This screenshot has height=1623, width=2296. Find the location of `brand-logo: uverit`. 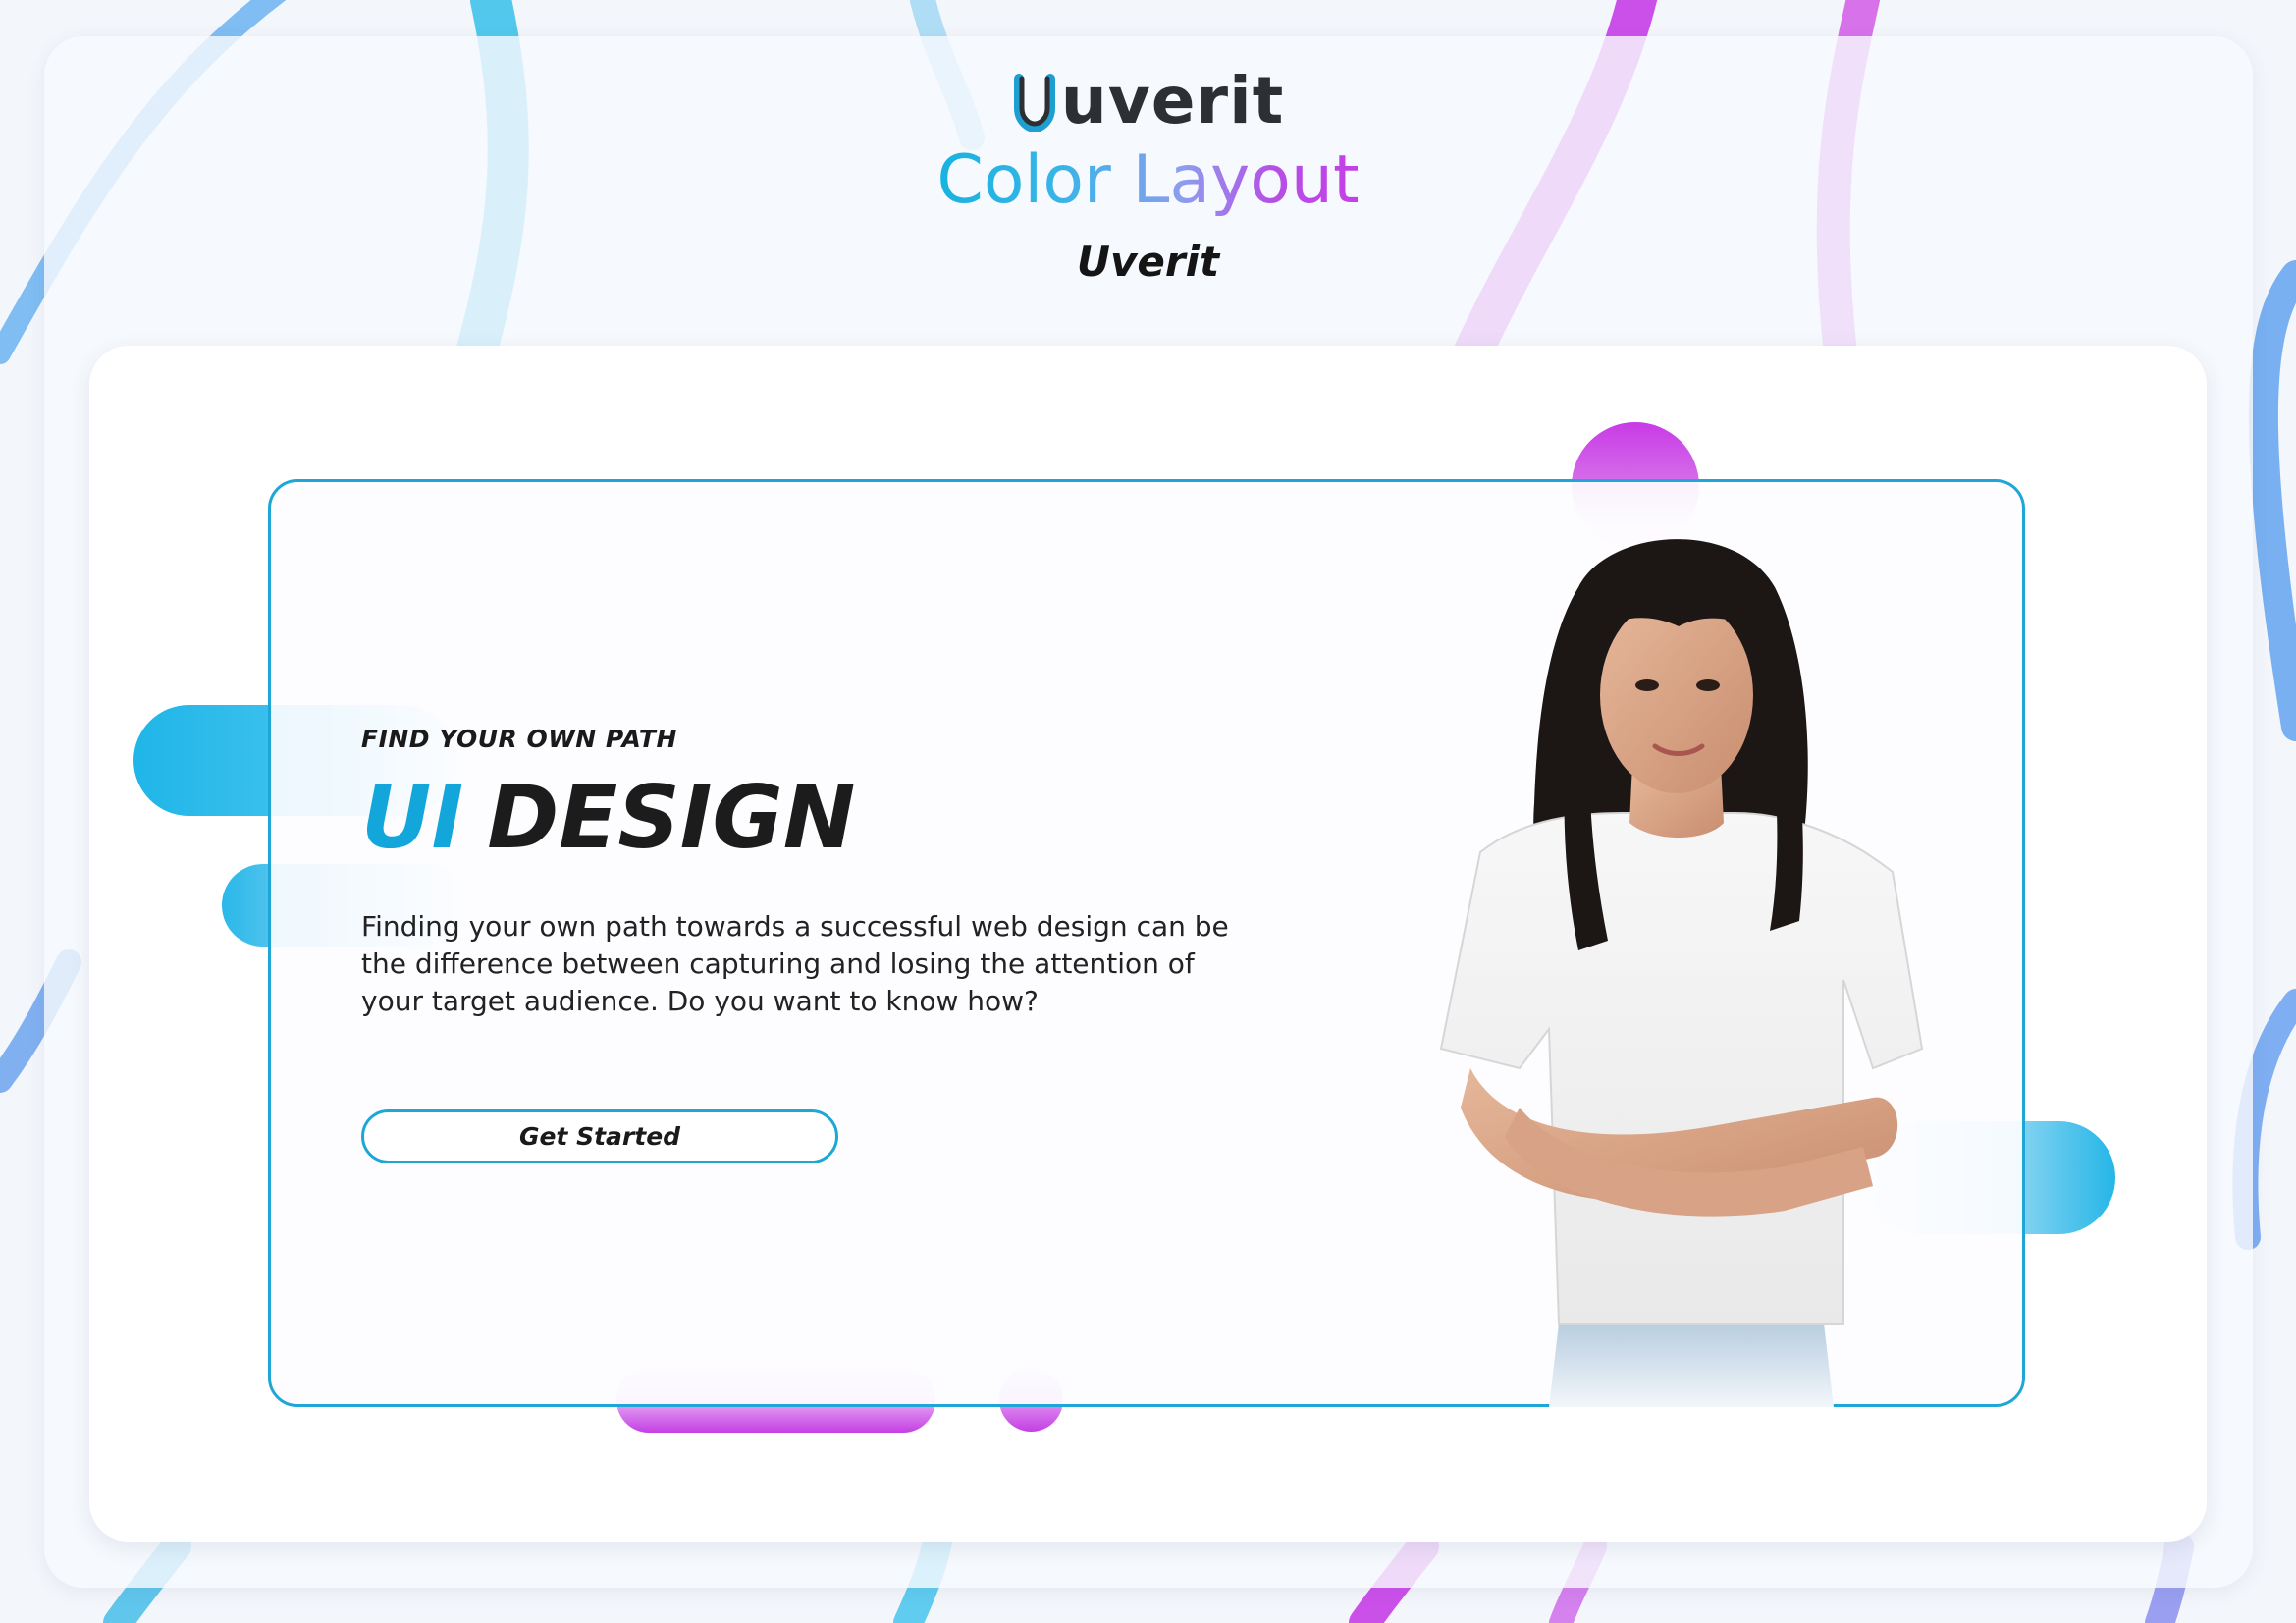

brand-logo: uverit is located at coordinates (1148, 102).